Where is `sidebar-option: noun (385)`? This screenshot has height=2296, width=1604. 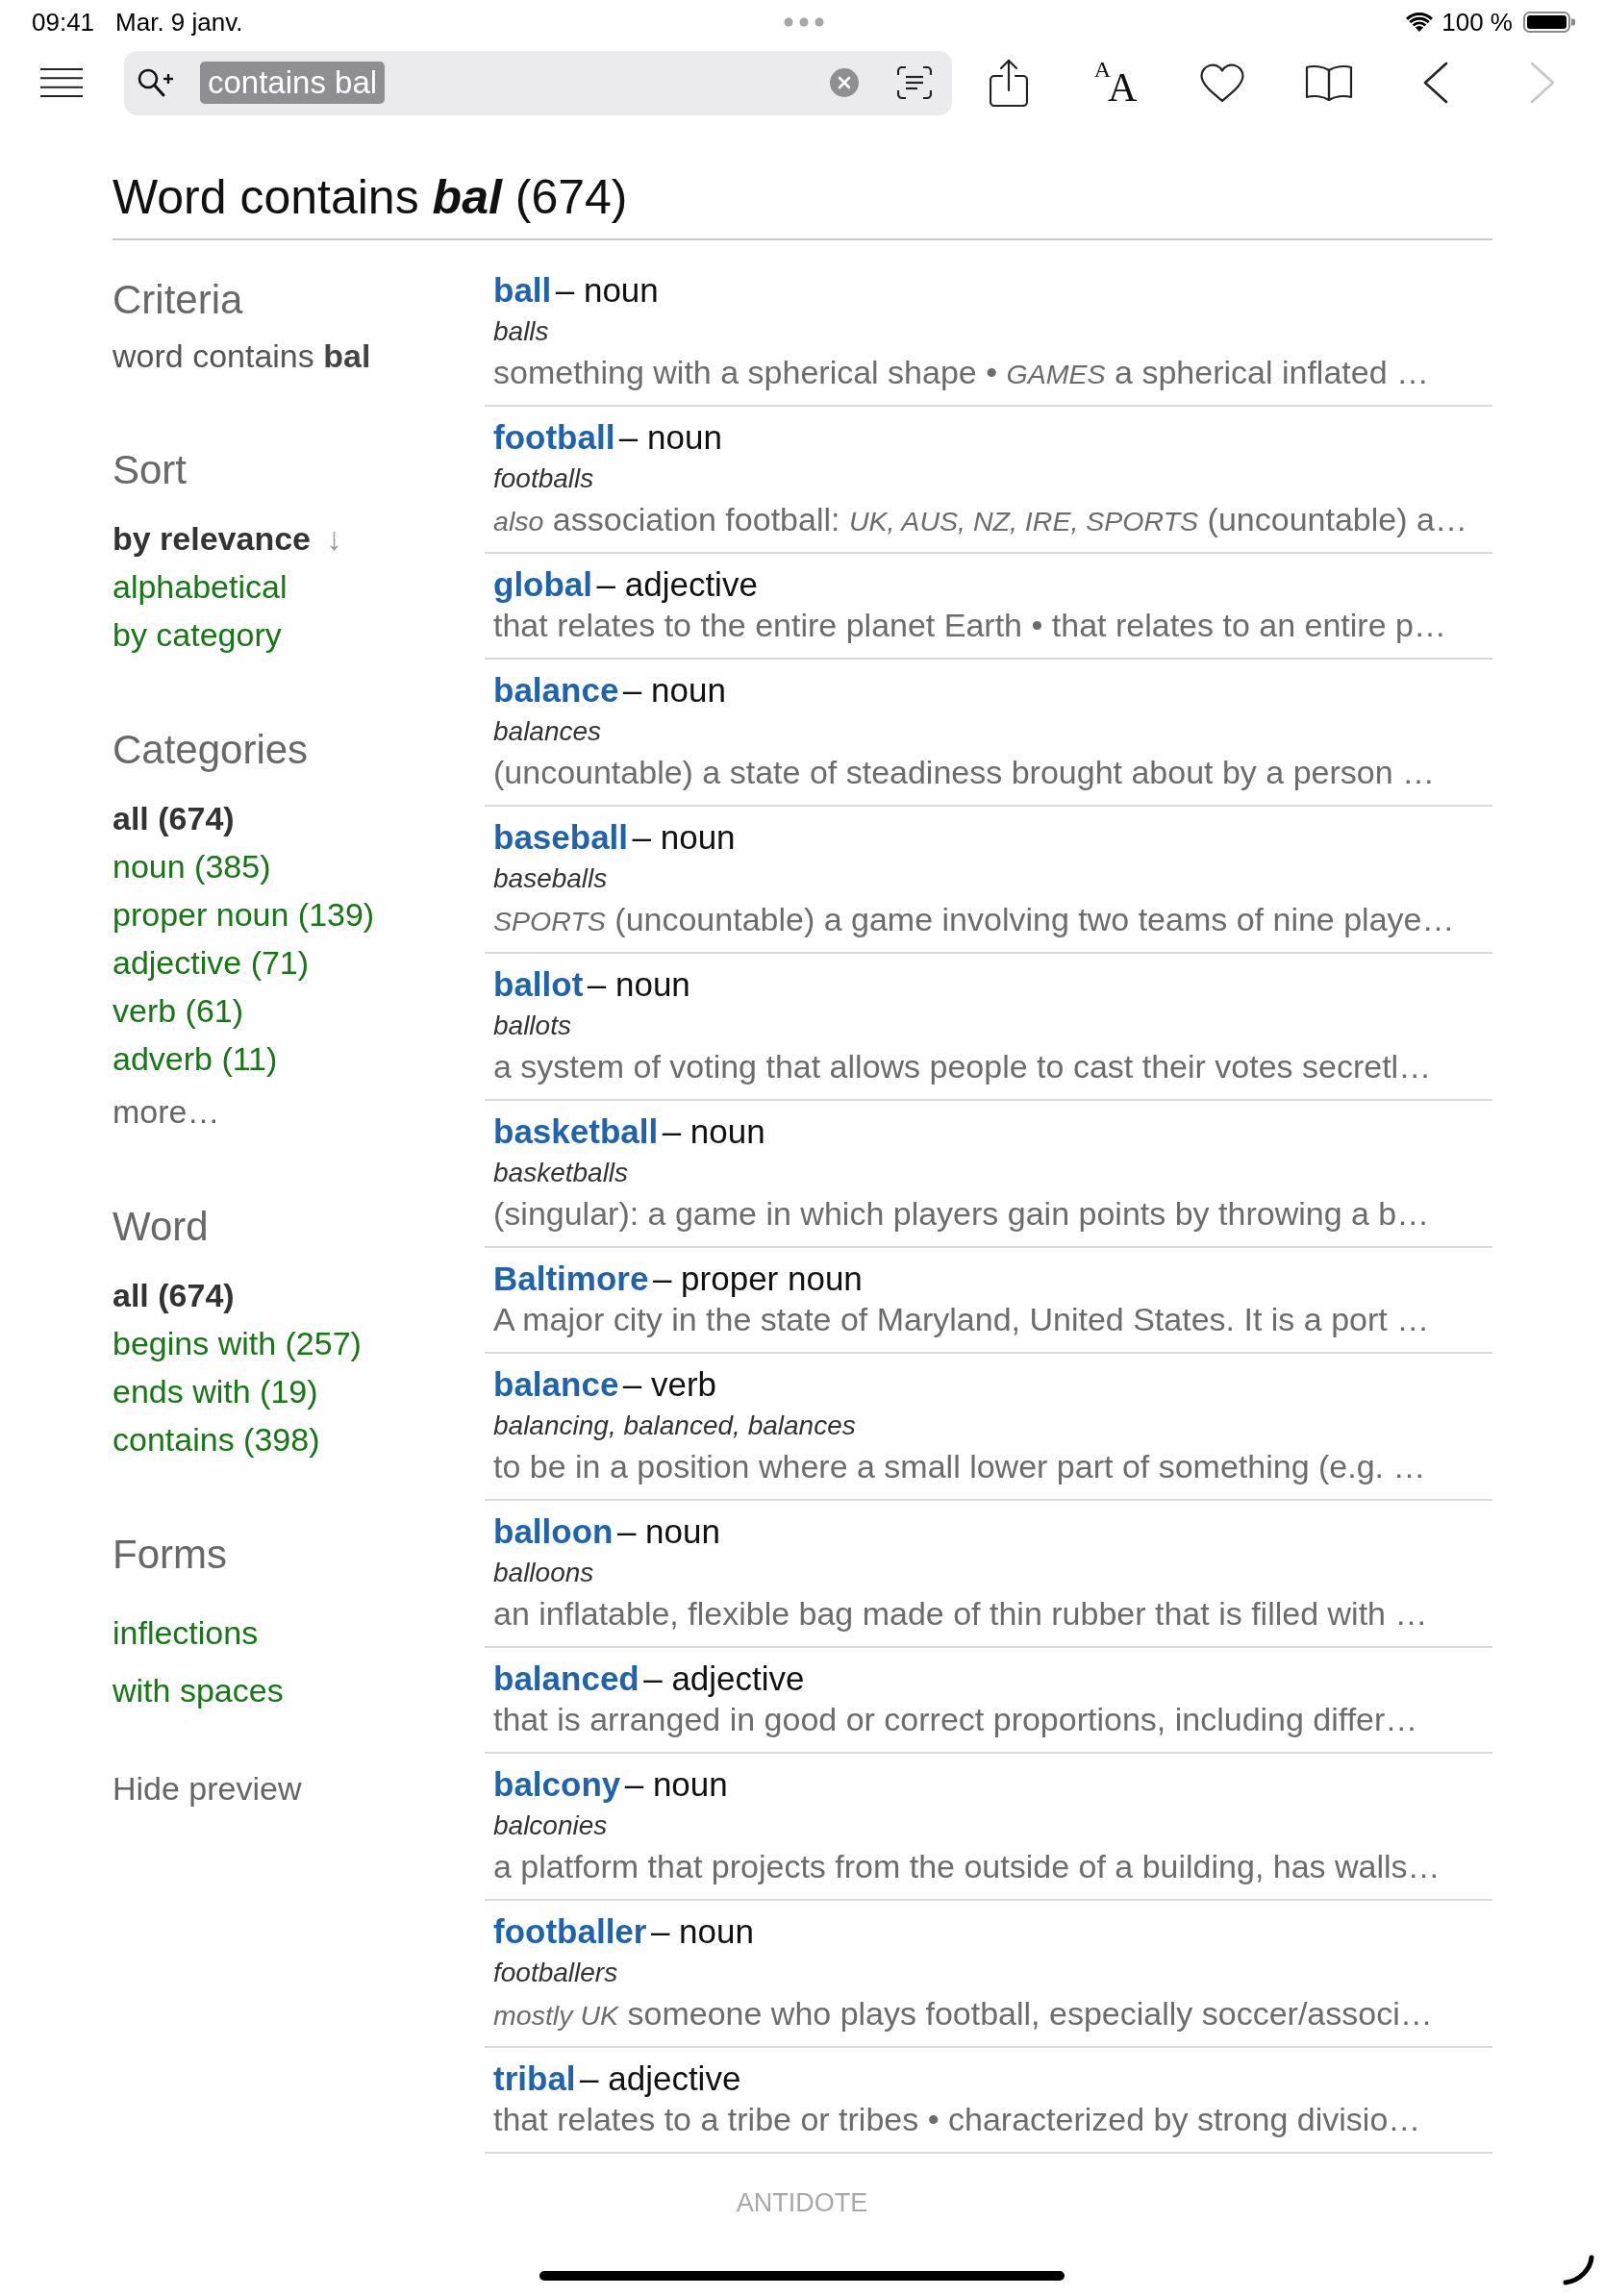 sidebar-option: noun (385) is located at coordinates (192, 866).